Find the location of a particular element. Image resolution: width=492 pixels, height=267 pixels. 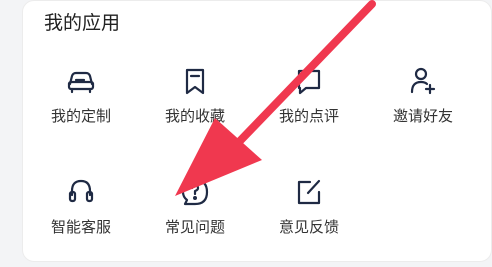

app-my-customization: 我的定制 is located at coordinates (81, 104).